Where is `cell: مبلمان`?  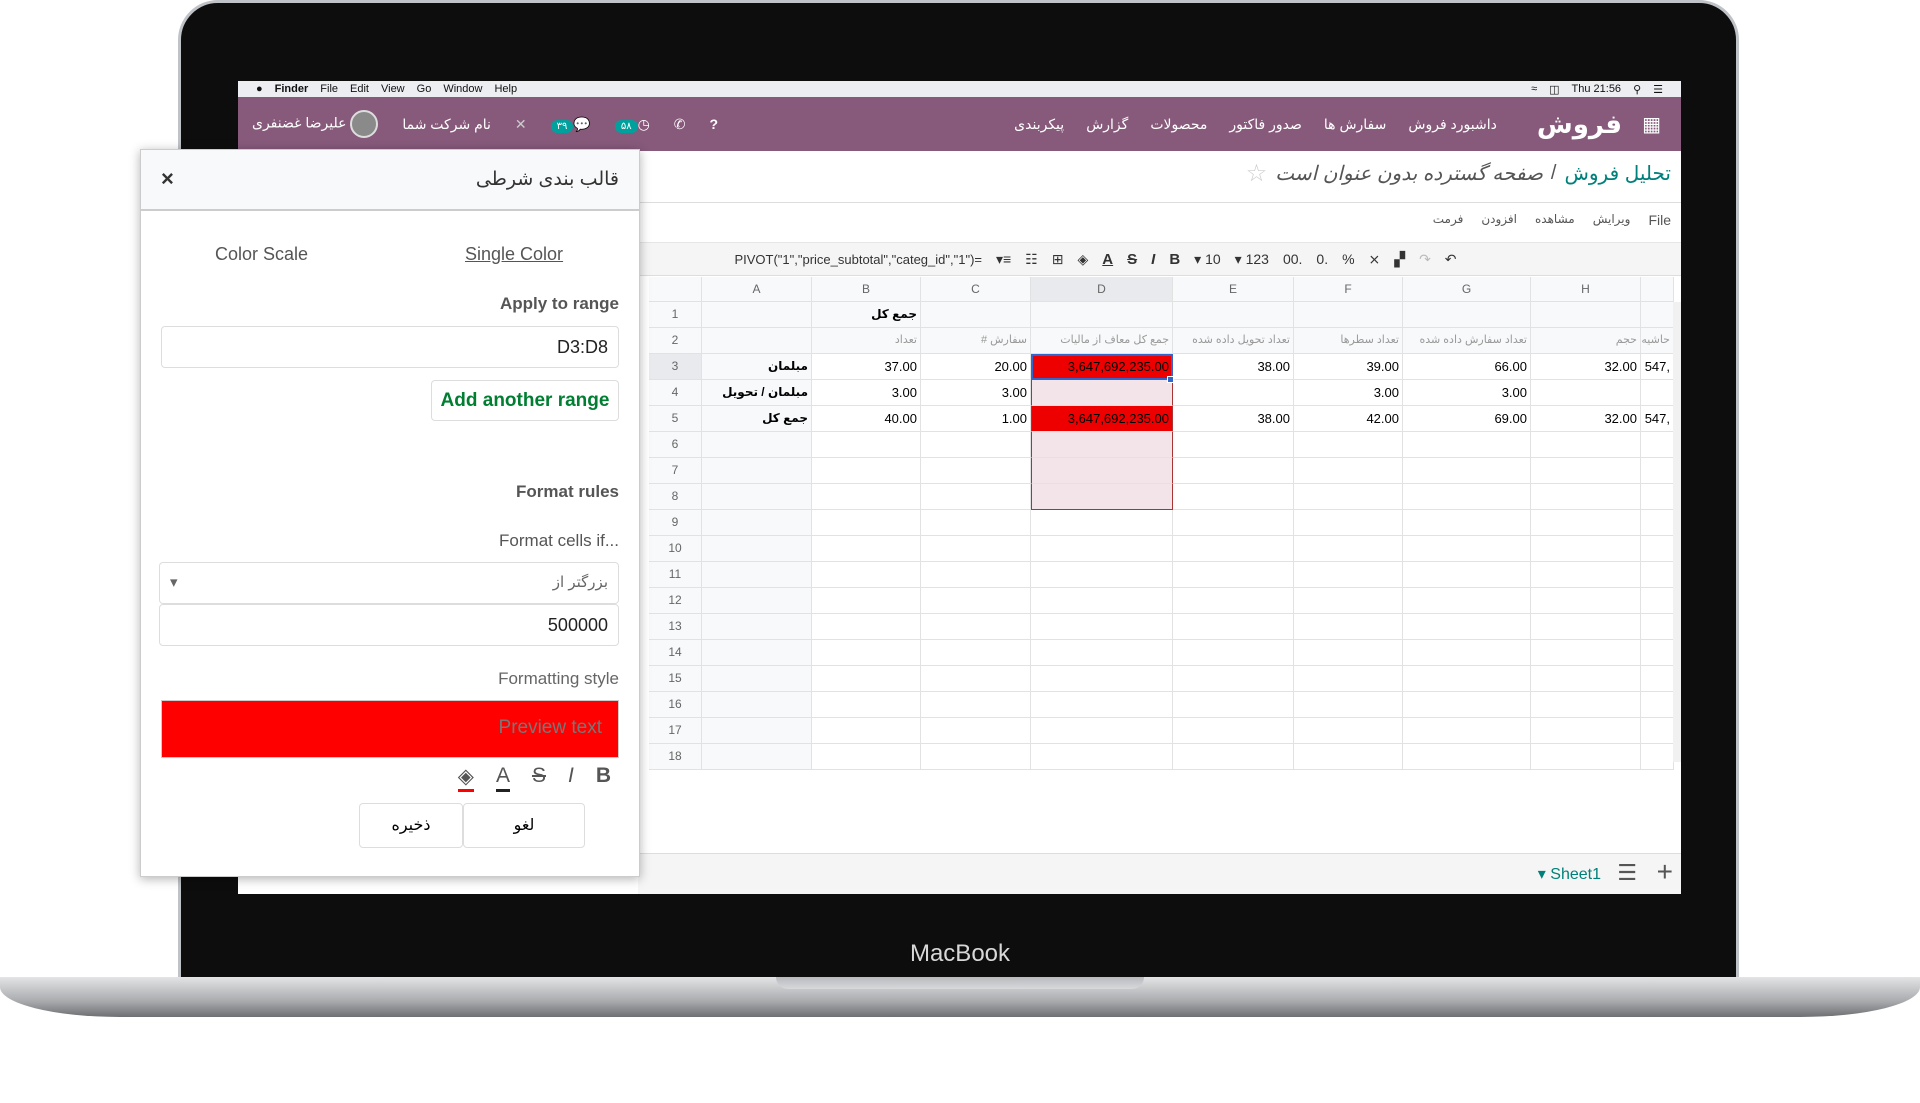 cell: مبلمان is located at coordinates (757, 367).